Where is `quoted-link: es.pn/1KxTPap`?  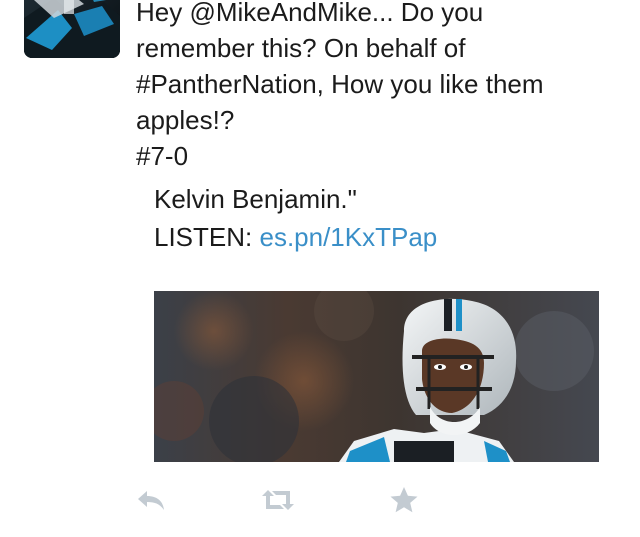
quoted-link: es.pn/1KxTPap is located at coordinates (348, 237).